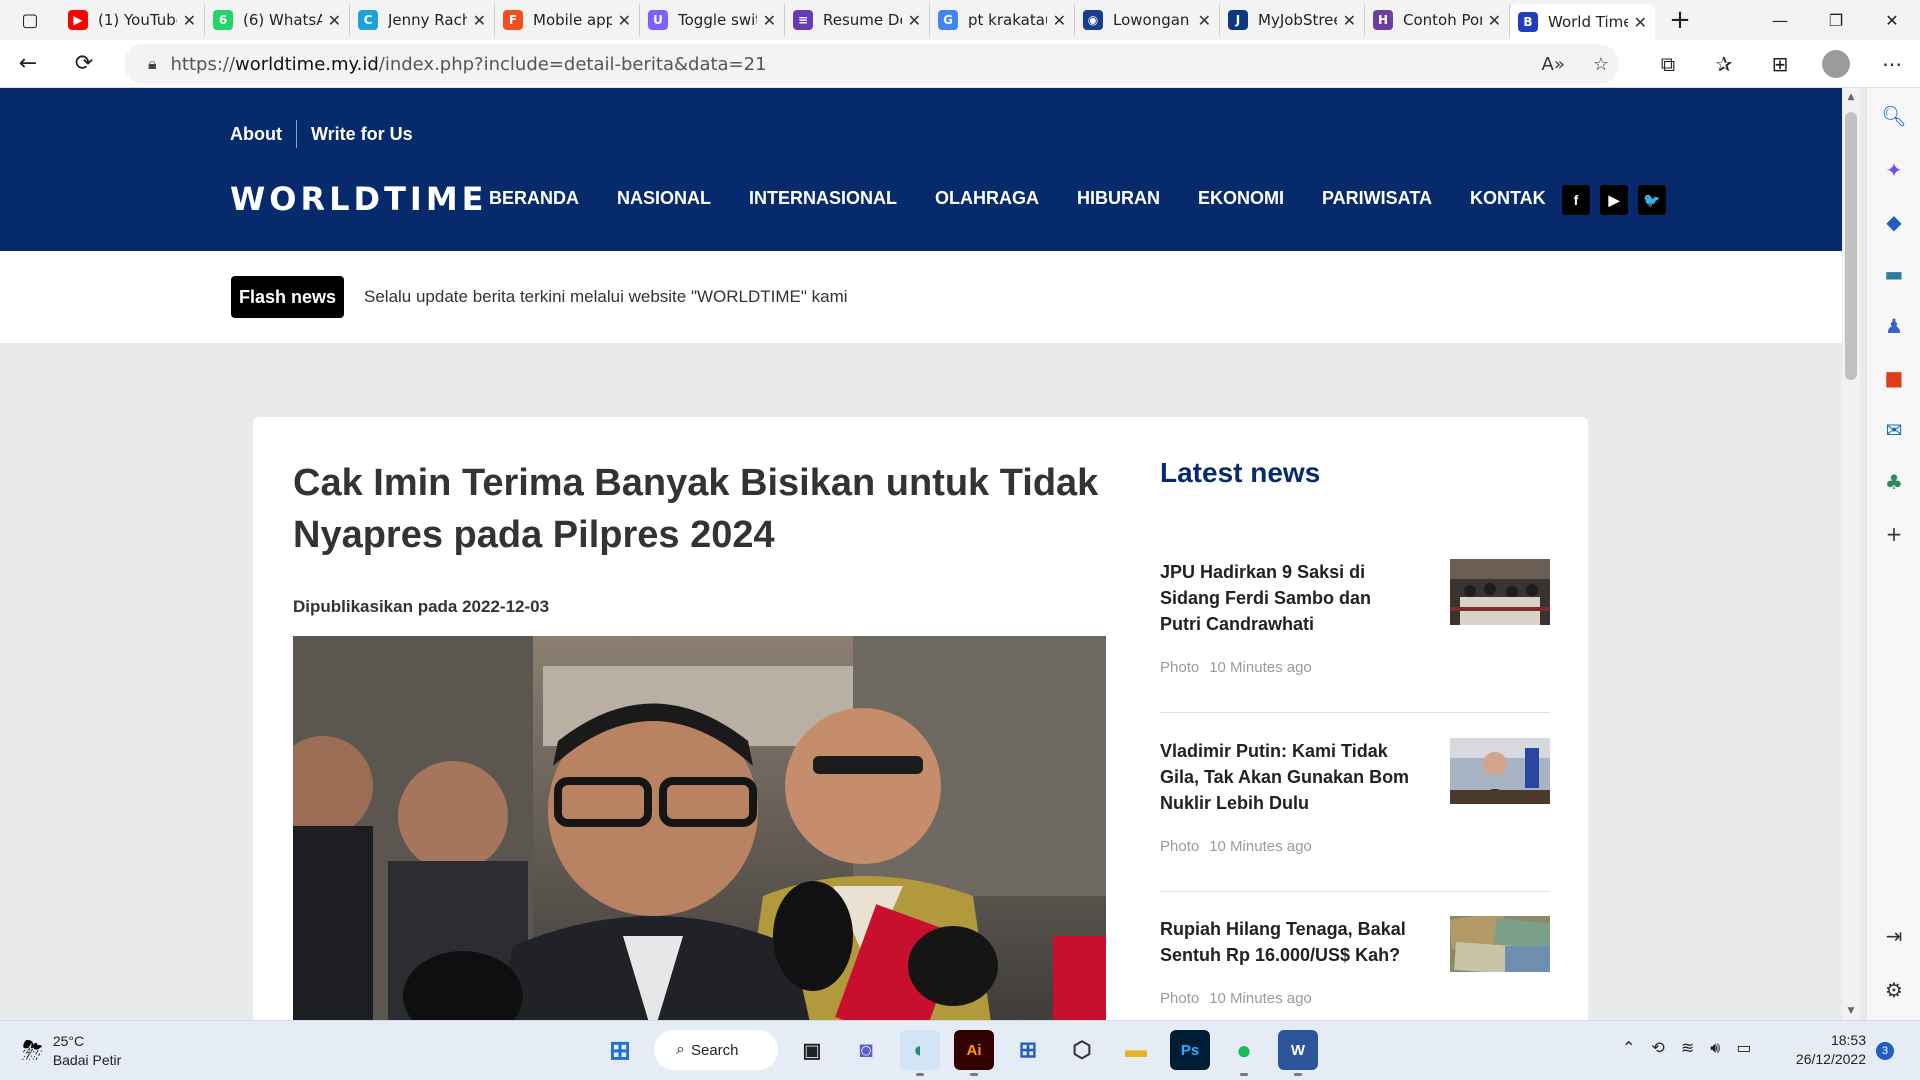  Describe the element at coordinates (84, 64) in the screenshot. I see `refresh-icon: ⟳` at that location.